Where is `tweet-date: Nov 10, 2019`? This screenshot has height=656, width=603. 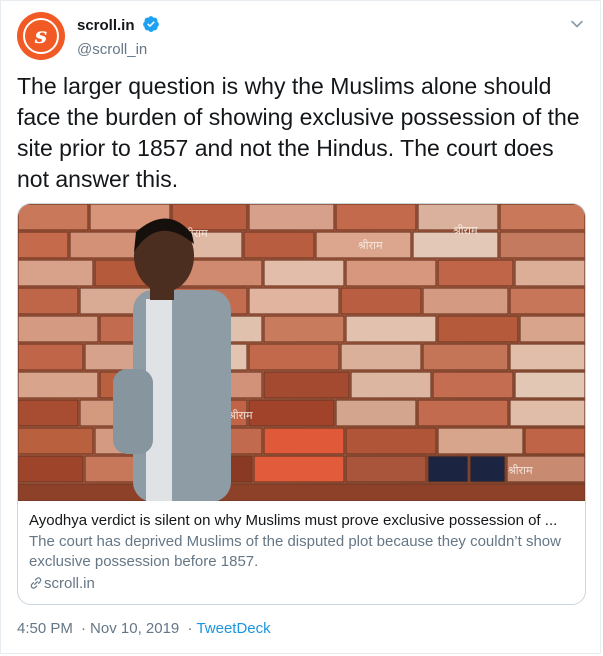 tweet-date: Nov 10, 2019 is located at coordinates (134, 628).